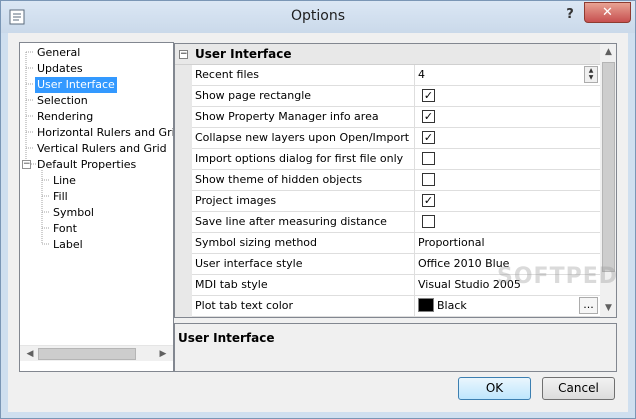 The height and width of the screenshot is (419, 636). Describe the element at coordinates (26, 164) in the screenshot. I see `tree-collapse-icon: −` at that location.